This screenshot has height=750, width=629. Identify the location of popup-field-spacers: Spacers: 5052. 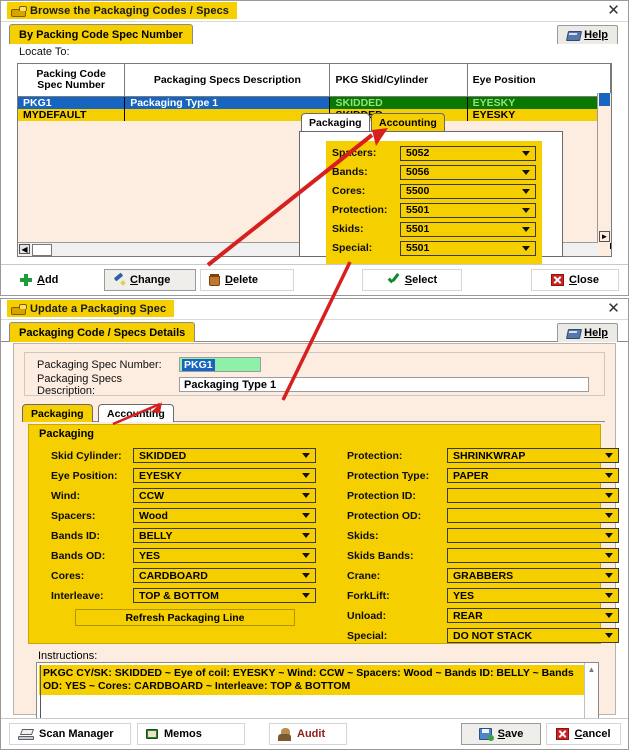
(434, 153).